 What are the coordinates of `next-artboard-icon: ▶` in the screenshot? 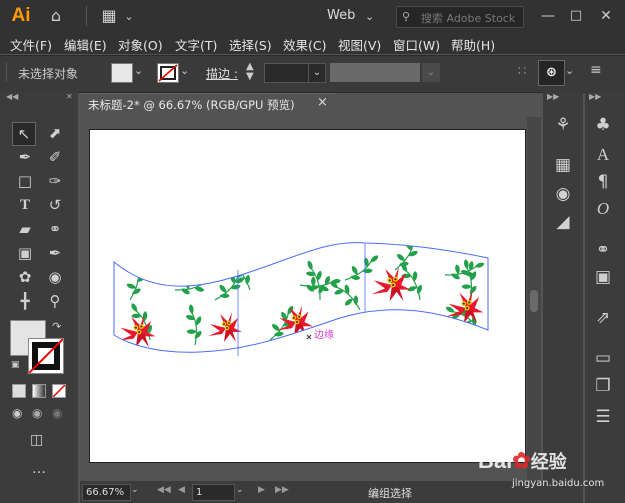 It's located at (261, 490).